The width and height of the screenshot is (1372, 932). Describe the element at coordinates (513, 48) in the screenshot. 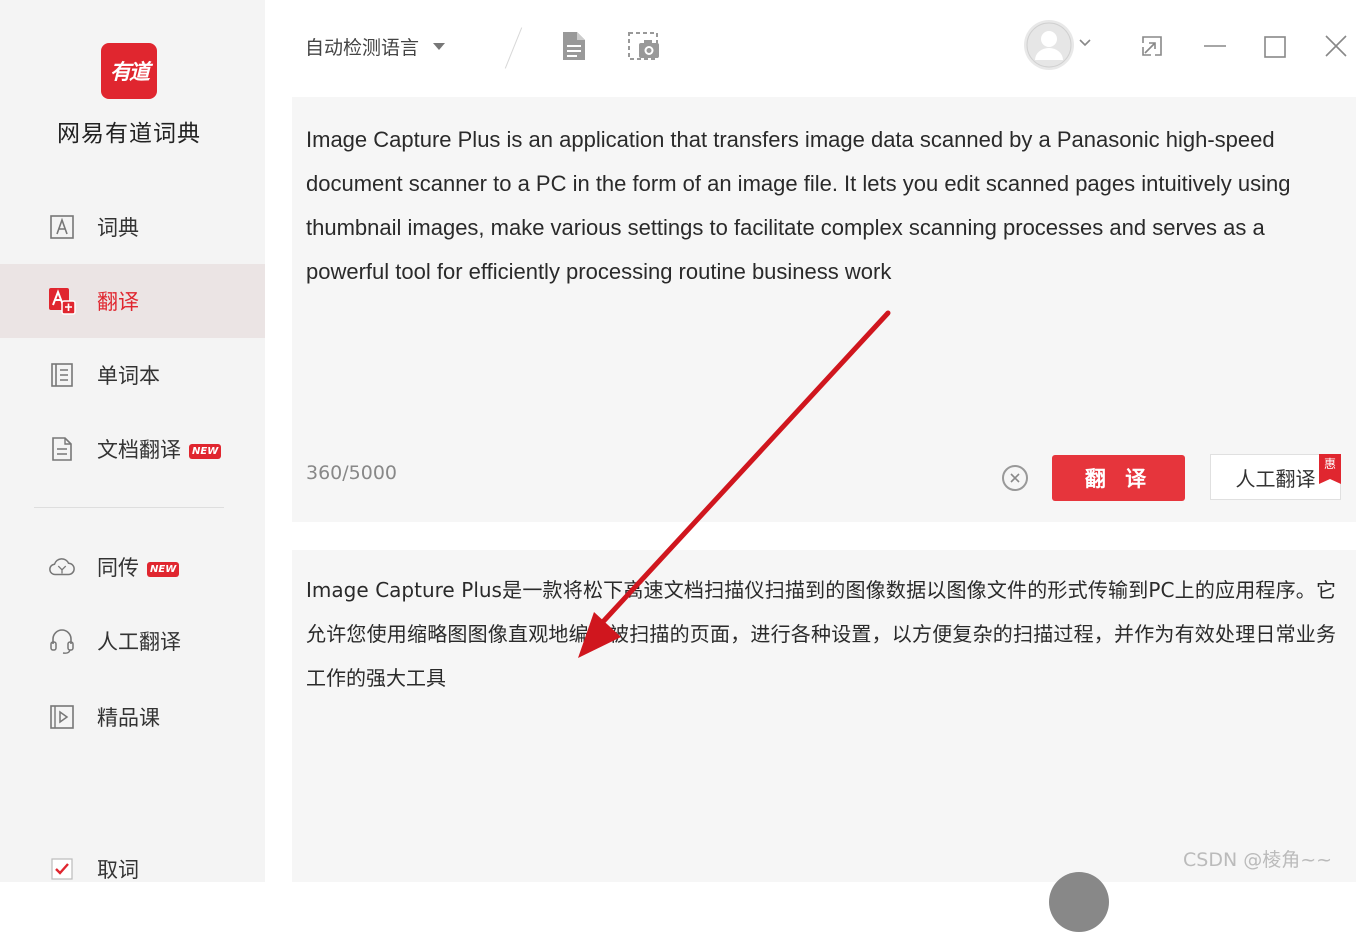

I see `toolbar-divider` at that location.